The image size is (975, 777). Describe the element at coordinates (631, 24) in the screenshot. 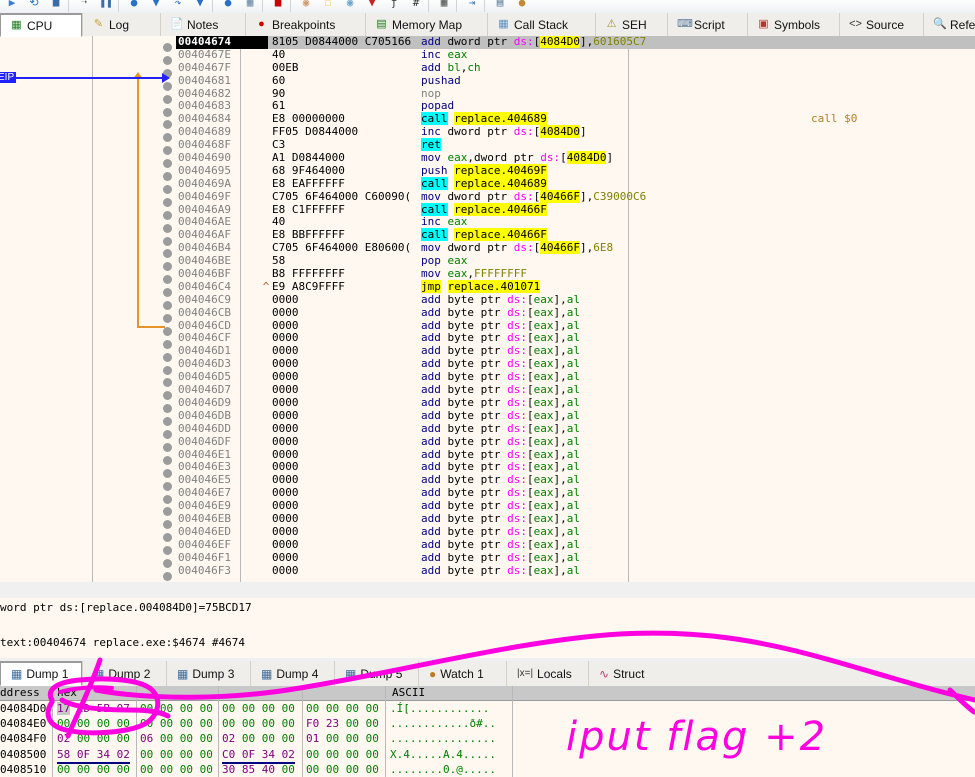

I see `tab-seh: ⚠ SEH` at that location.